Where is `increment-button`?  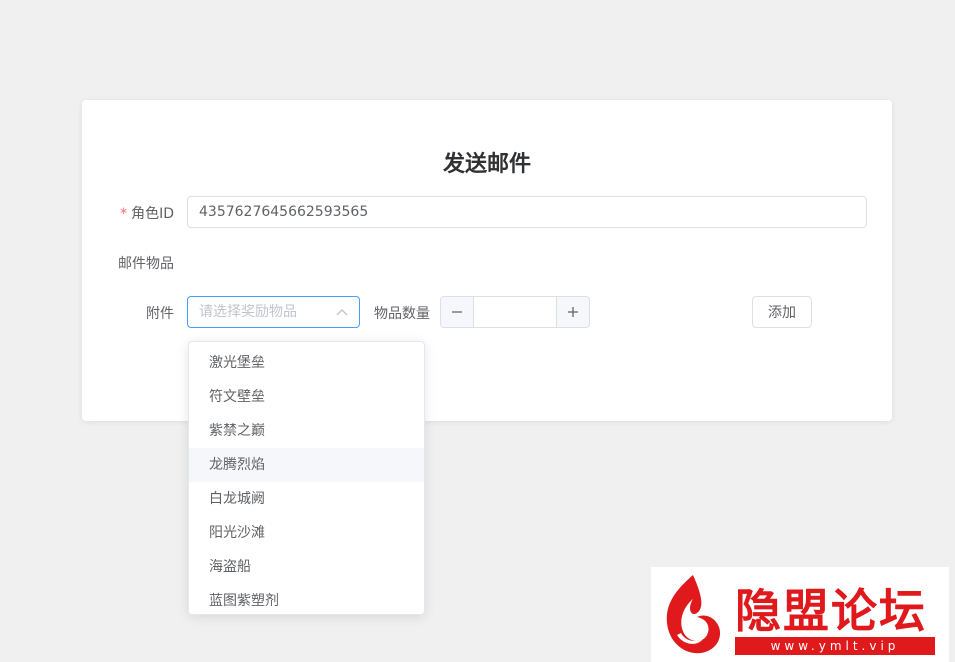 increment-button is located at coordinates (572, 312).